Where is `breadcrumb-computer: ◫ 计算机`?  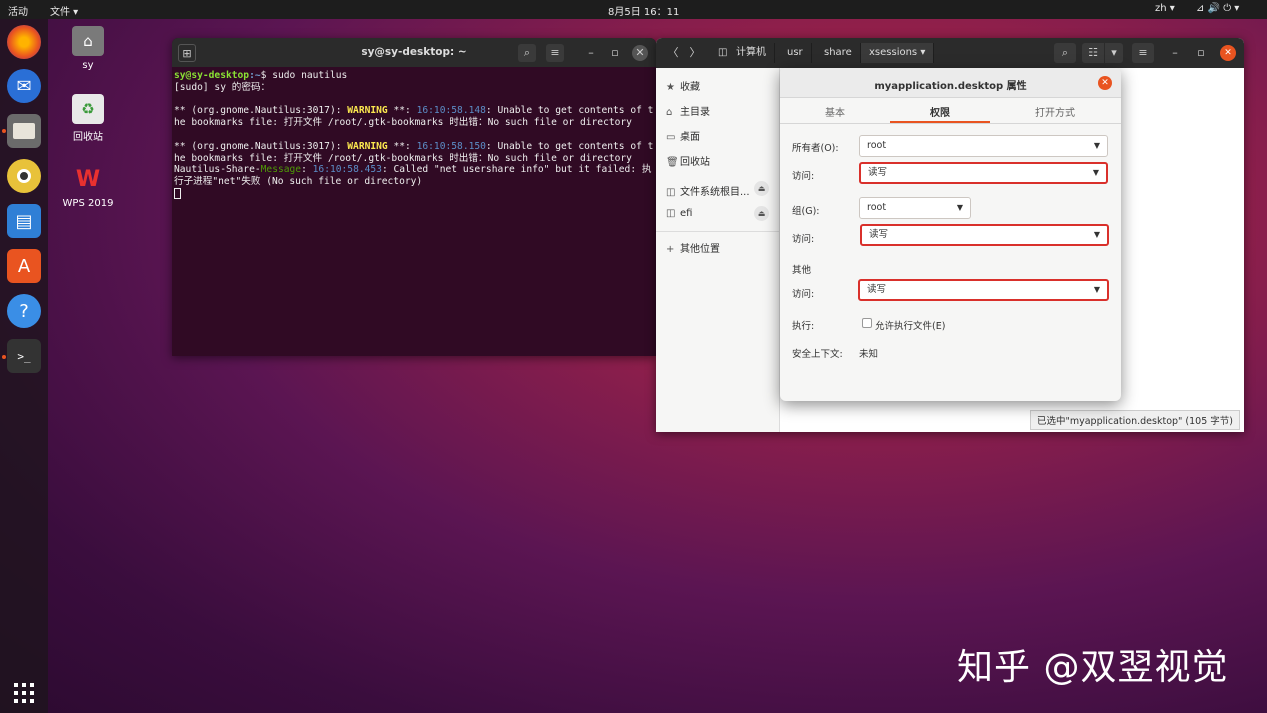 breadcrumb-computer: ◫ 计算机 is located at coordinates (743, 53).